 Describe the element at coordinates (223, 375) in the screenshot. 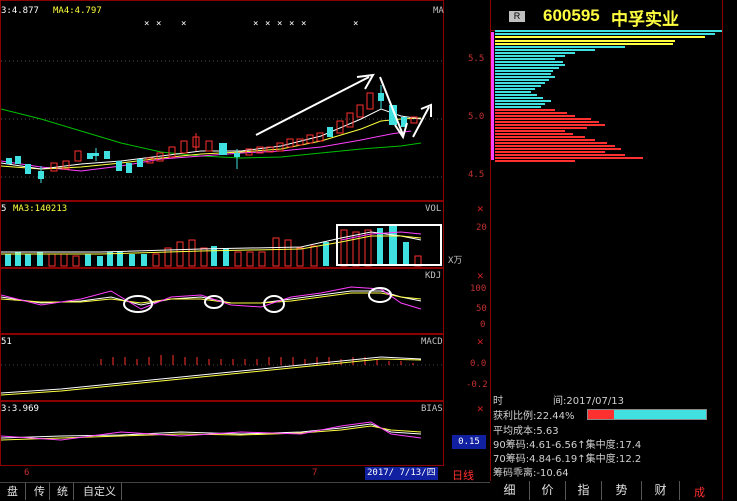

I see `macd-chart` at that location.